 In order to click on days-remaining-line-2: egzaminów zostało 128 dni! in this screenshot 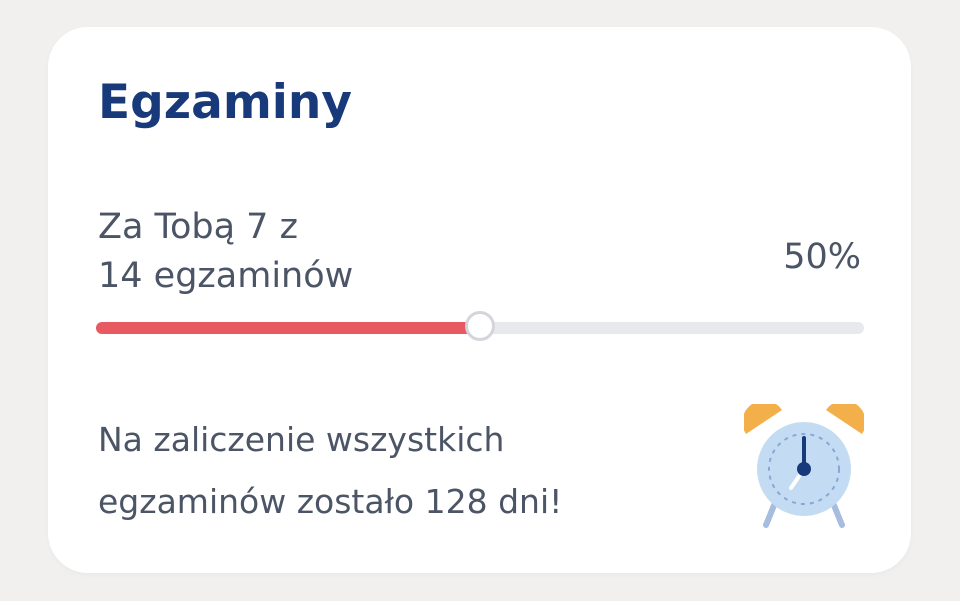, I will do `click(330, 501)`.